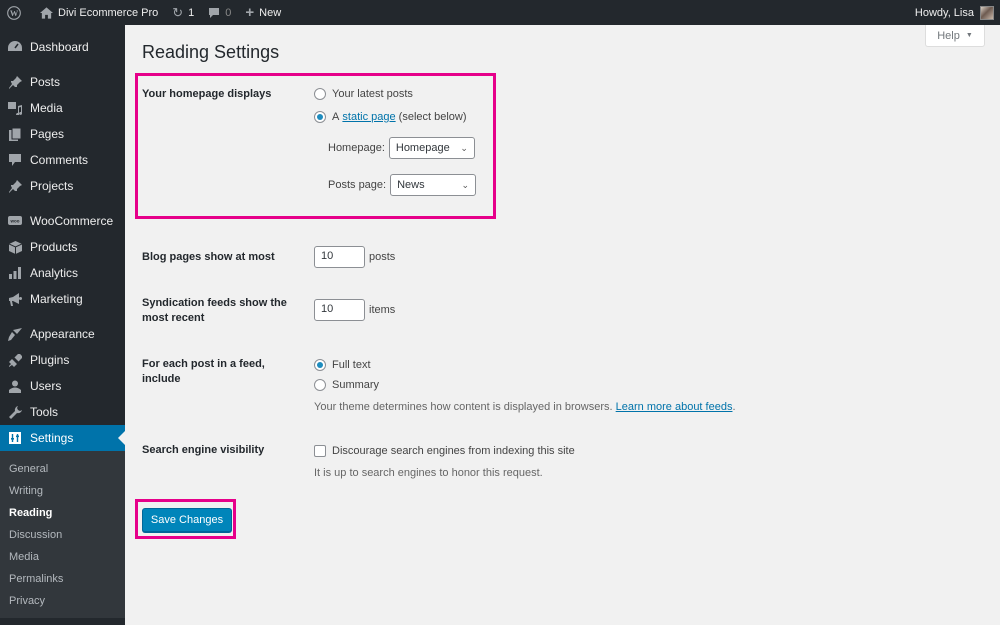 The image size is (1000, 625). I want to click on radio-full-text-label: Full text, so click(351, 365).